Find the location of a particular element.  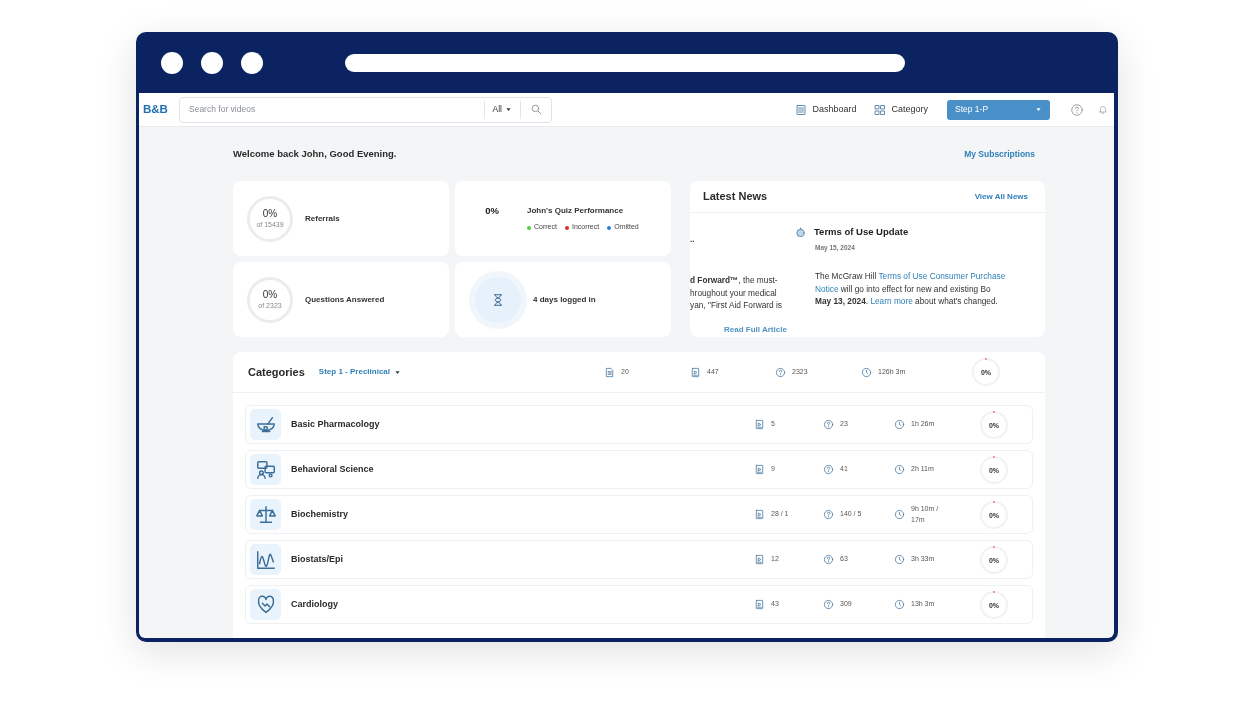

welcome-text: Welcome back John, Good Evening. is located at coordinates (315, 153).